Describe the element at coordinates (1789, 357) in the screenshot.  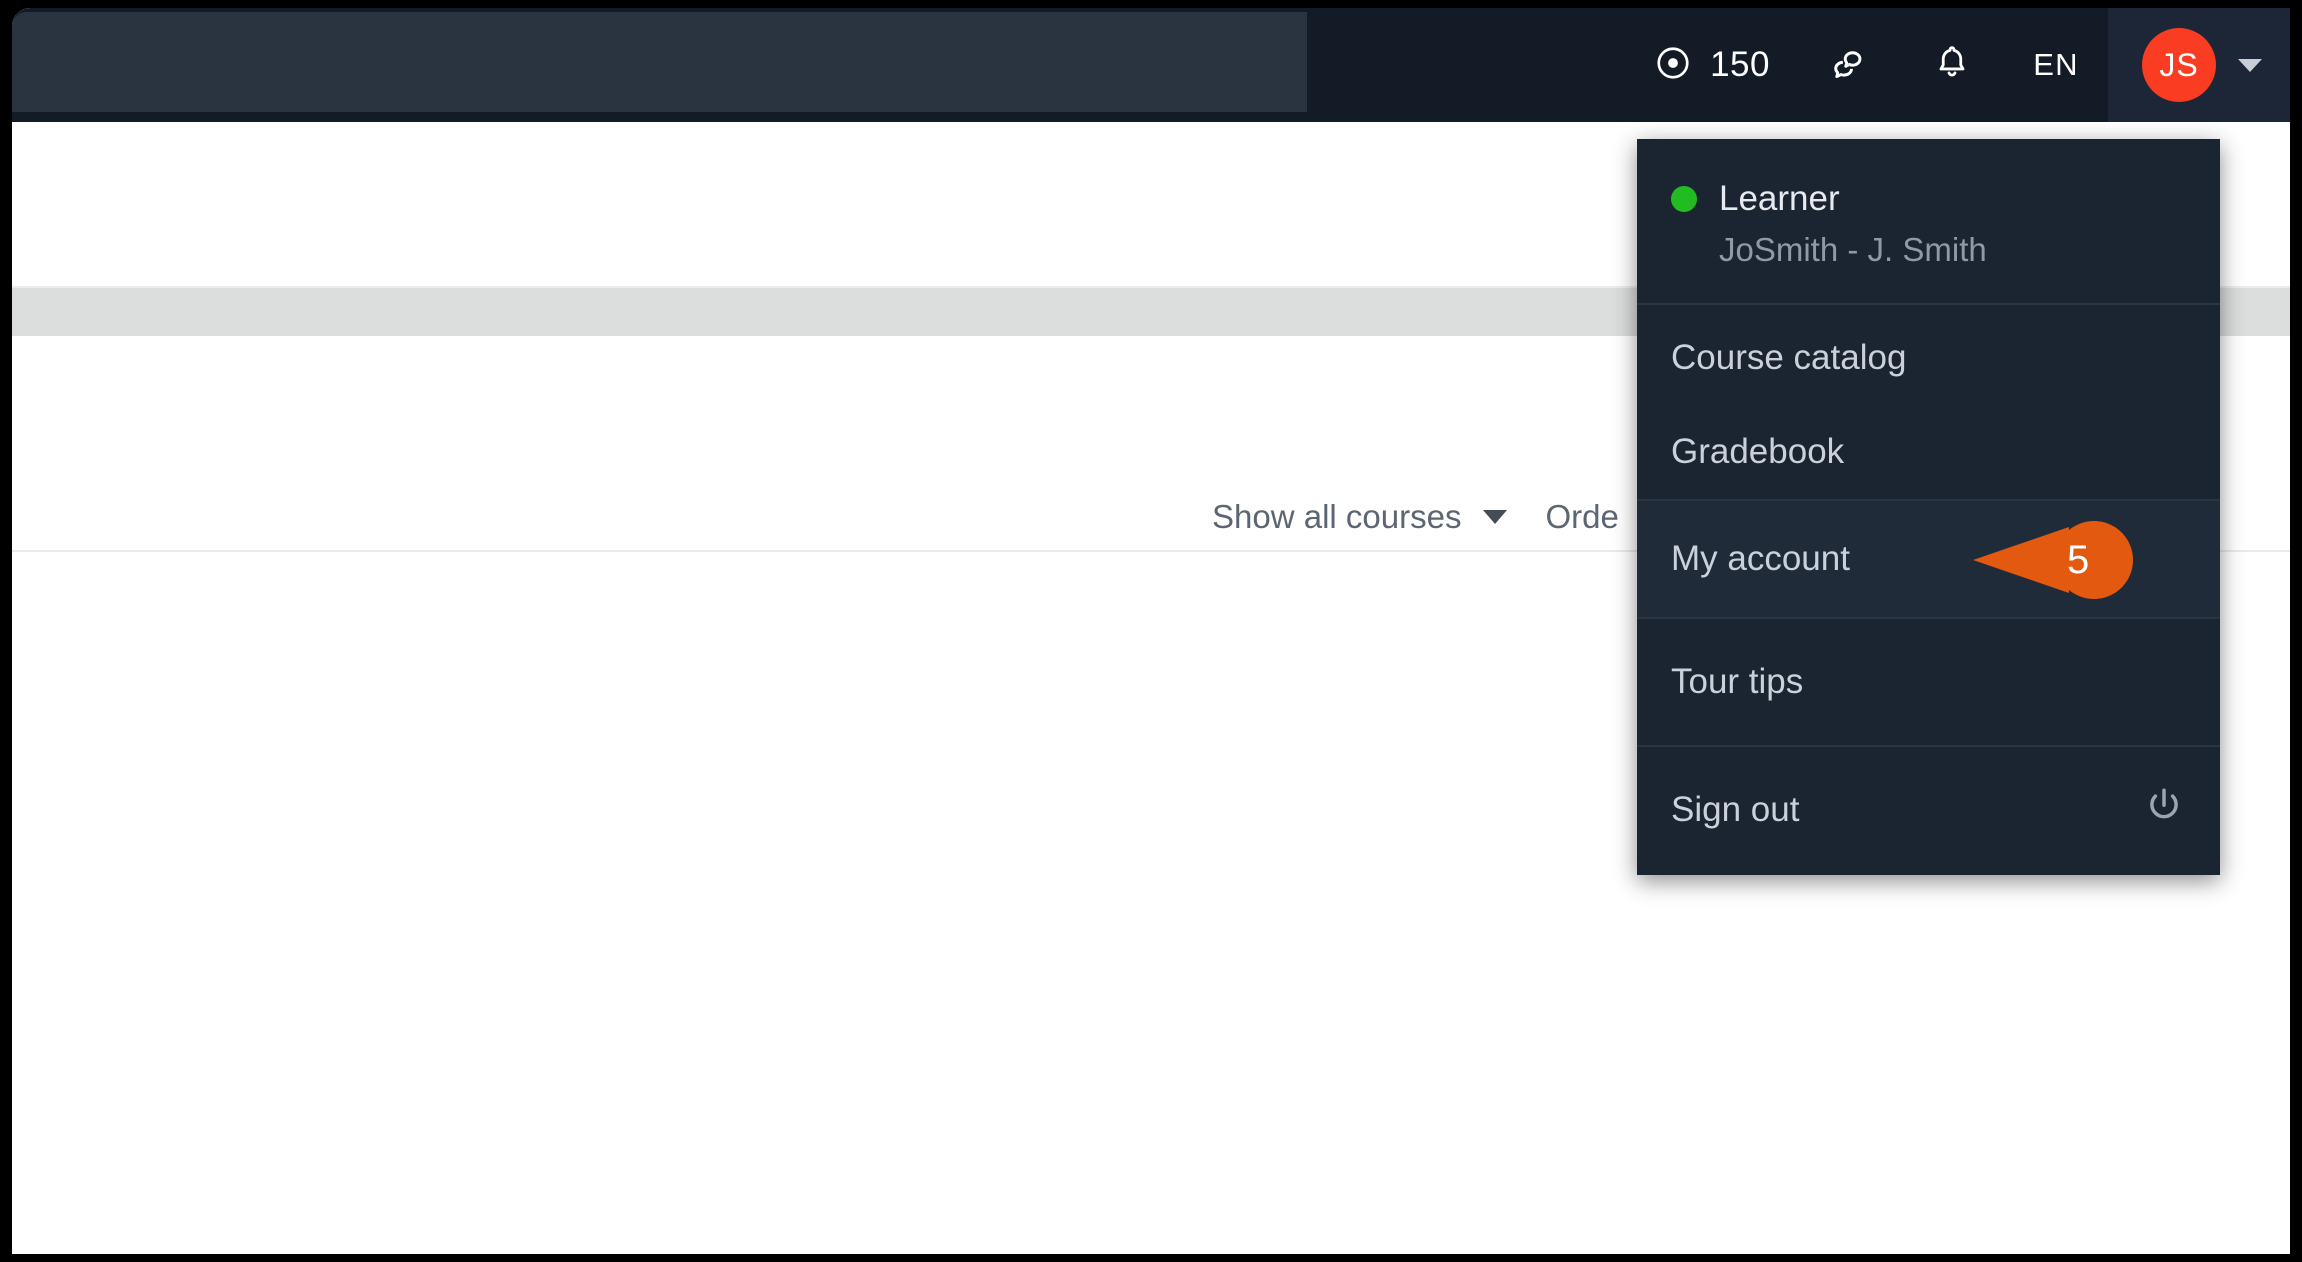
I see `menu-item-label: Course catalog` at that location.